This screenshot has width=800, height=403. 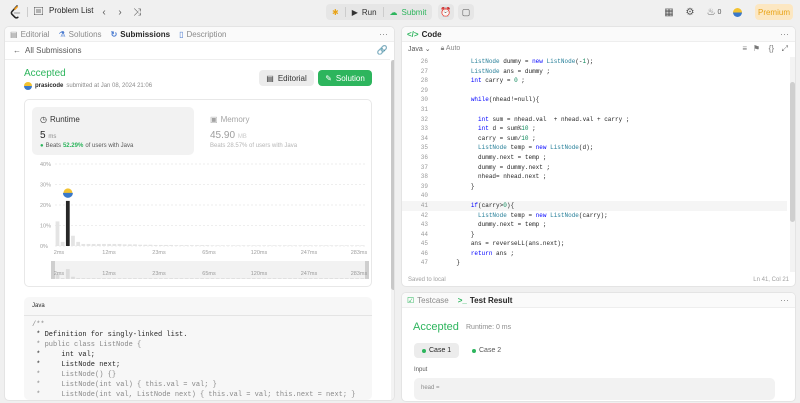 I want to click on code-line: while(nhead!=null){, so click(x=535, y=100).